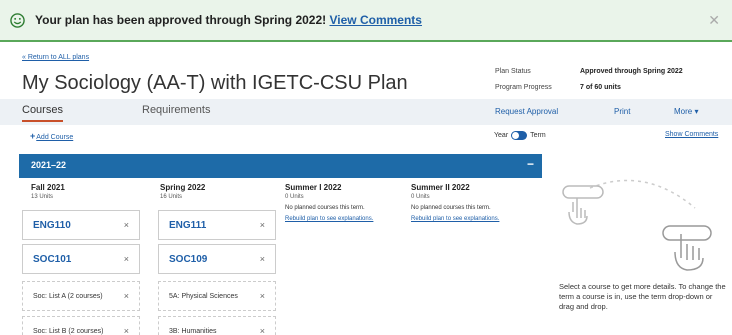 This screenshot has height=335, width=732. Describe the element at coordinates (523, 87) in the screenshot. I see `program-progress-label: Program Progress` at that location.